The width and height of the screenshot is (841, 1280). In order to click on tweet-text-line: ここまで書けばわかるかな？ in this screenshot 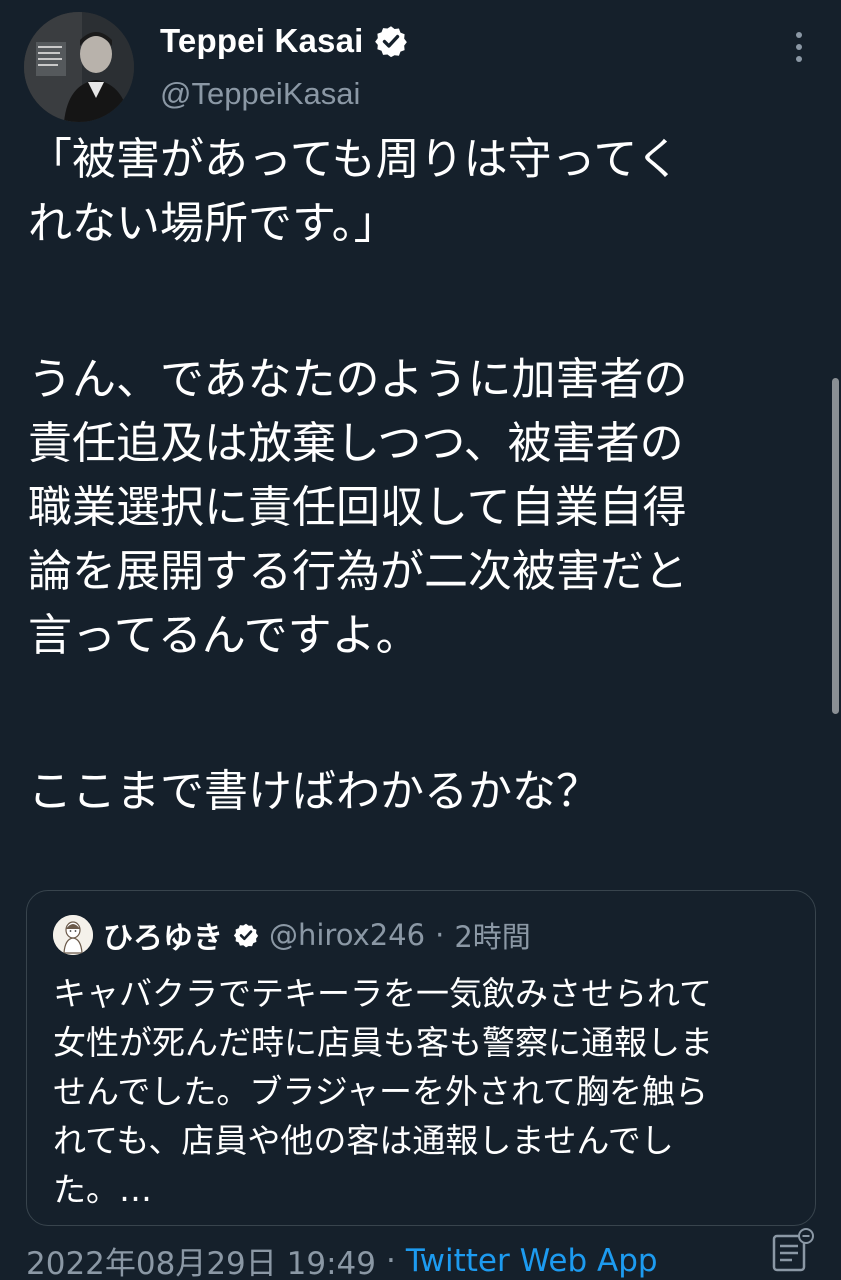, I will do `click(314, 791)`.